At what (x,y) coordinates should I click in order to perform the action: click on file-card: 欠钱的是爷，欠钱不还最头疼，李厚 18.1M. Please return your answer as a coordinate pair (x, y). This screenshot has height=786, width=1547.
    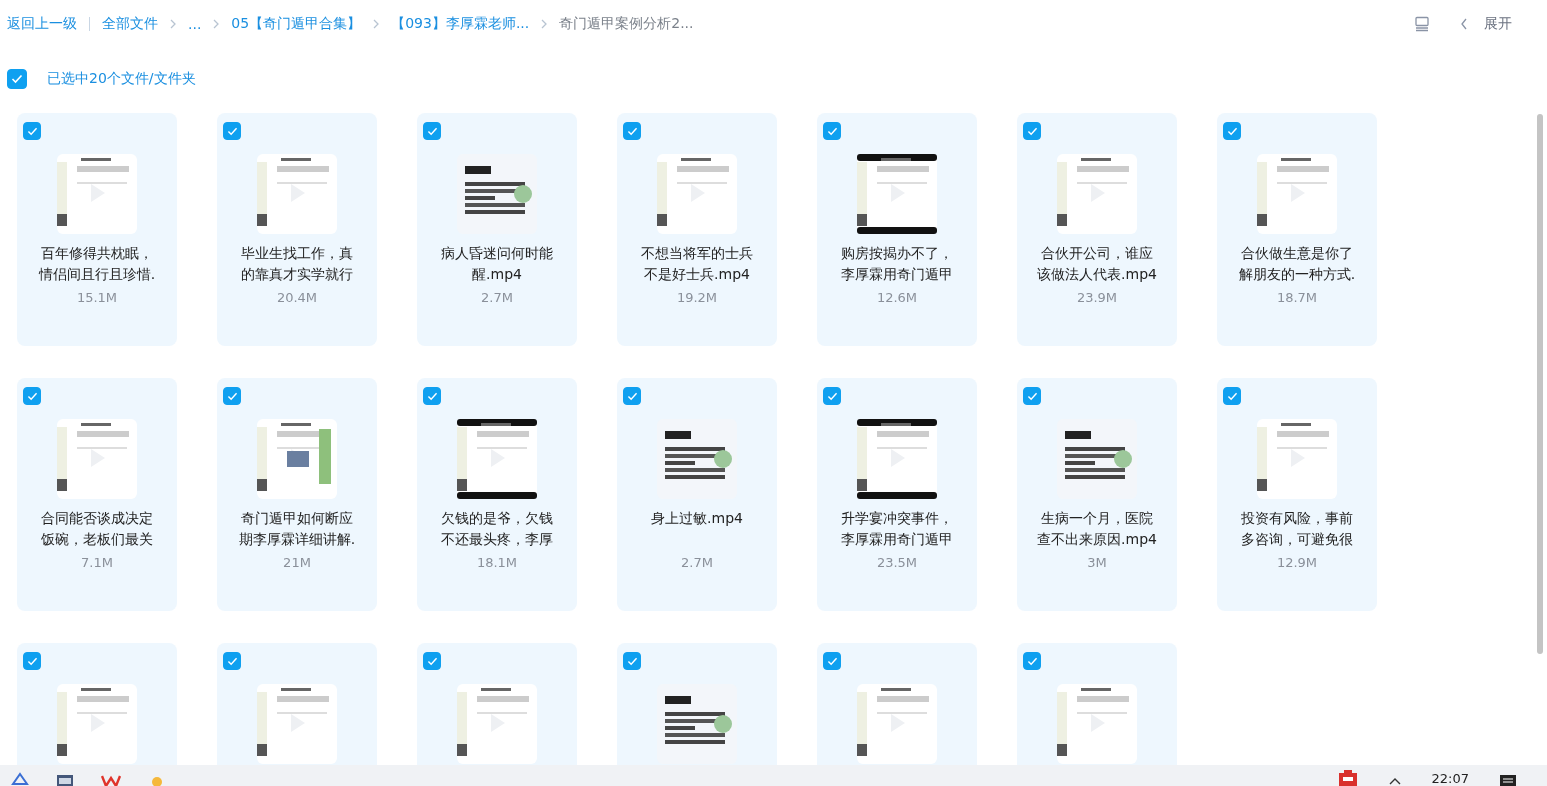
    Looking at the image, I should click on (497, 494).